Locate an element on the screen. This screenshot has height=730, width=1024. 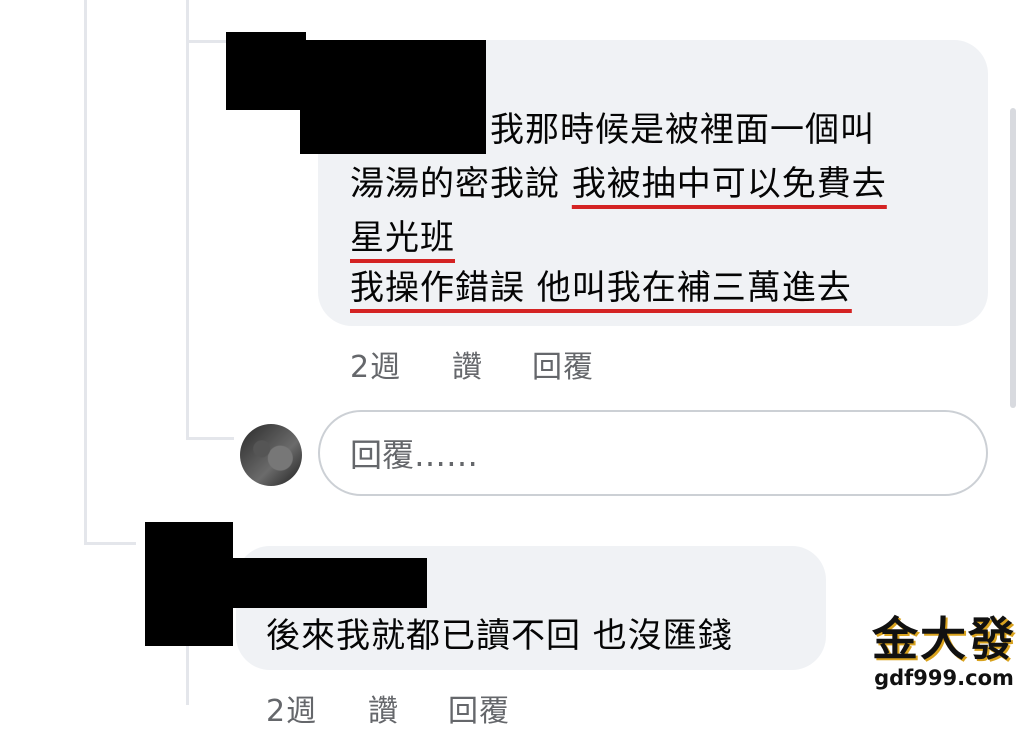
highlighted-text: 星光班 is located at coordinates (402, 238).